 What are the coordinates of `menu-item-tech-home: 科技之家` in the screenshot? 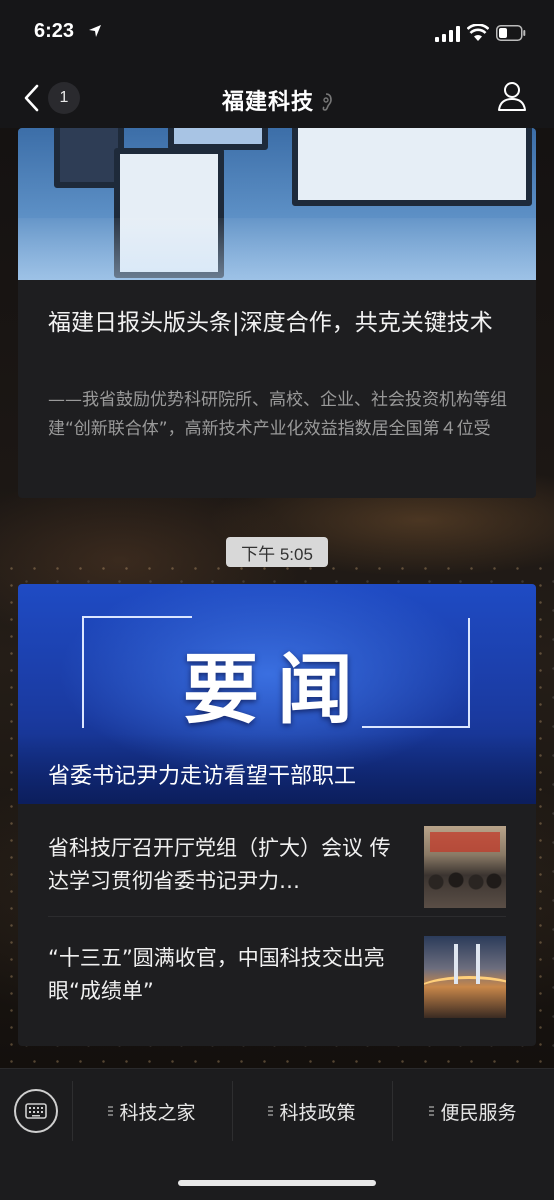 It's located at (152, 1111).